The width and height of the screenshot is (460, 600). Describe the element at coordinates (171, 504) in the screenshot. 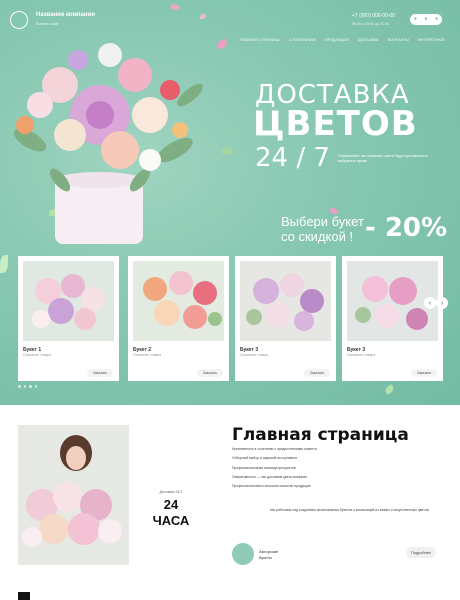

I see `delivery-badge-hours: 24` at that location.